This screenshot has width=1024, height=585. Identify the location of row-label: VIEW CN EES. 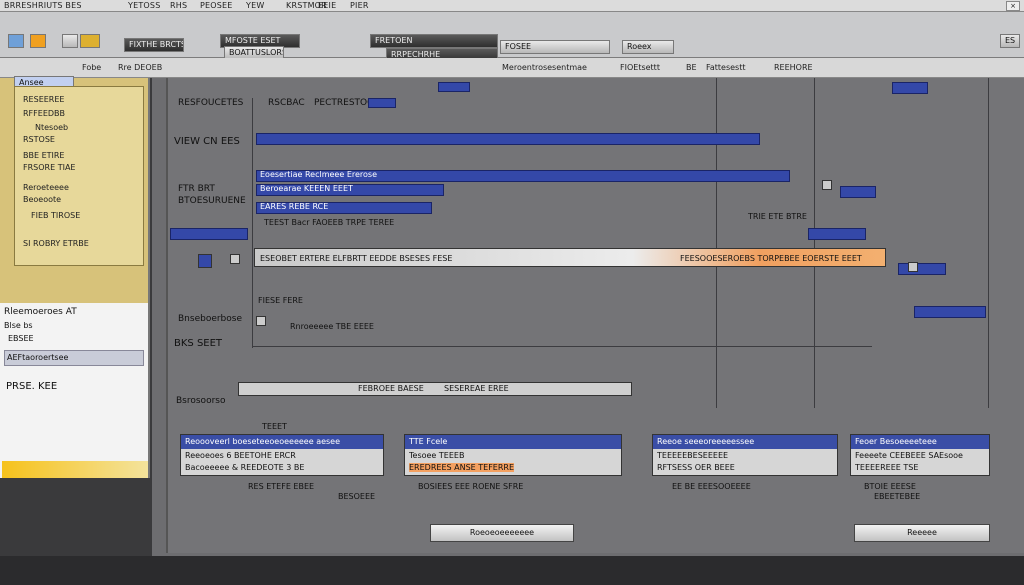
(207, 141).